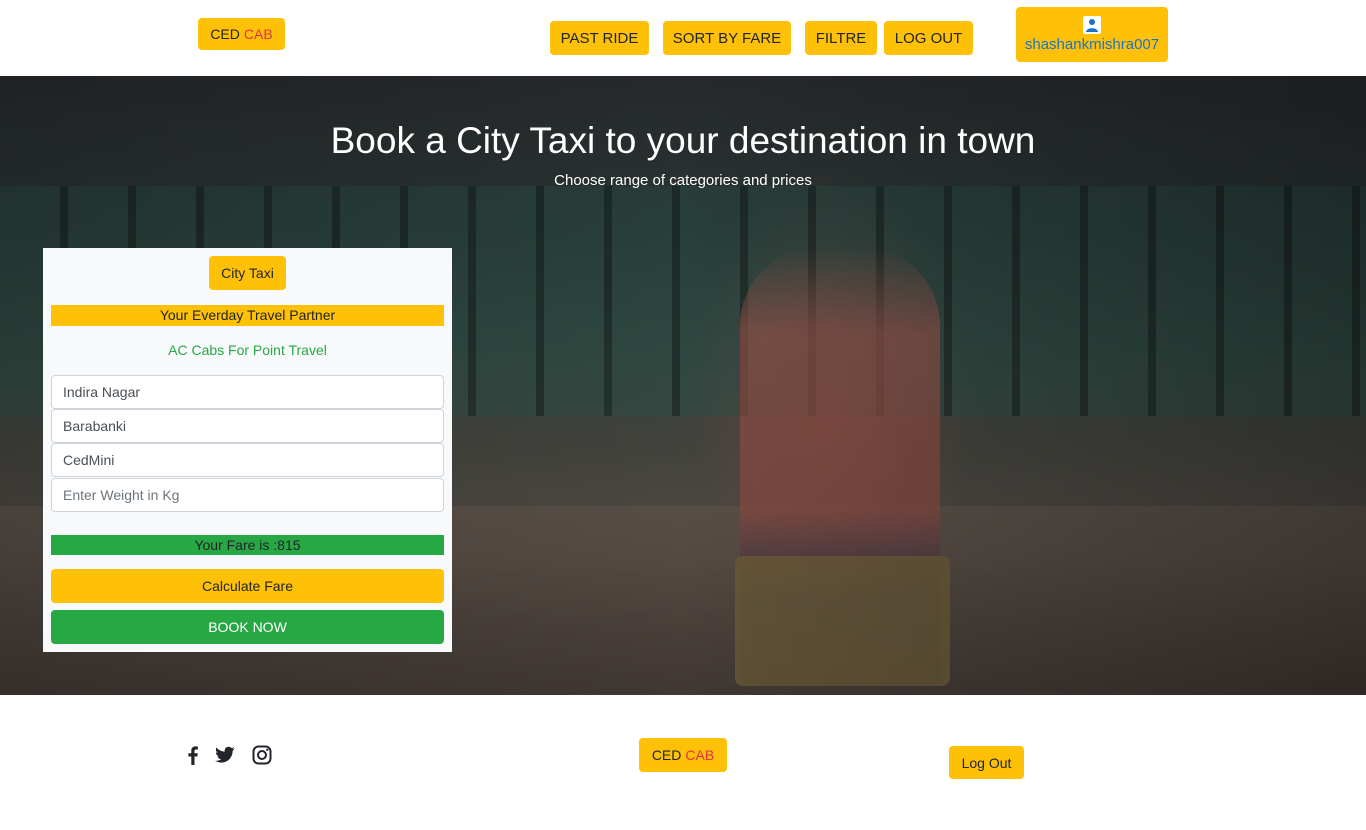 The width and height of the screenshot is (1366, 830). Describe the element at coordinates (258, 34) in the screenshot. I see `brand-accent-text: CAB` at that location.